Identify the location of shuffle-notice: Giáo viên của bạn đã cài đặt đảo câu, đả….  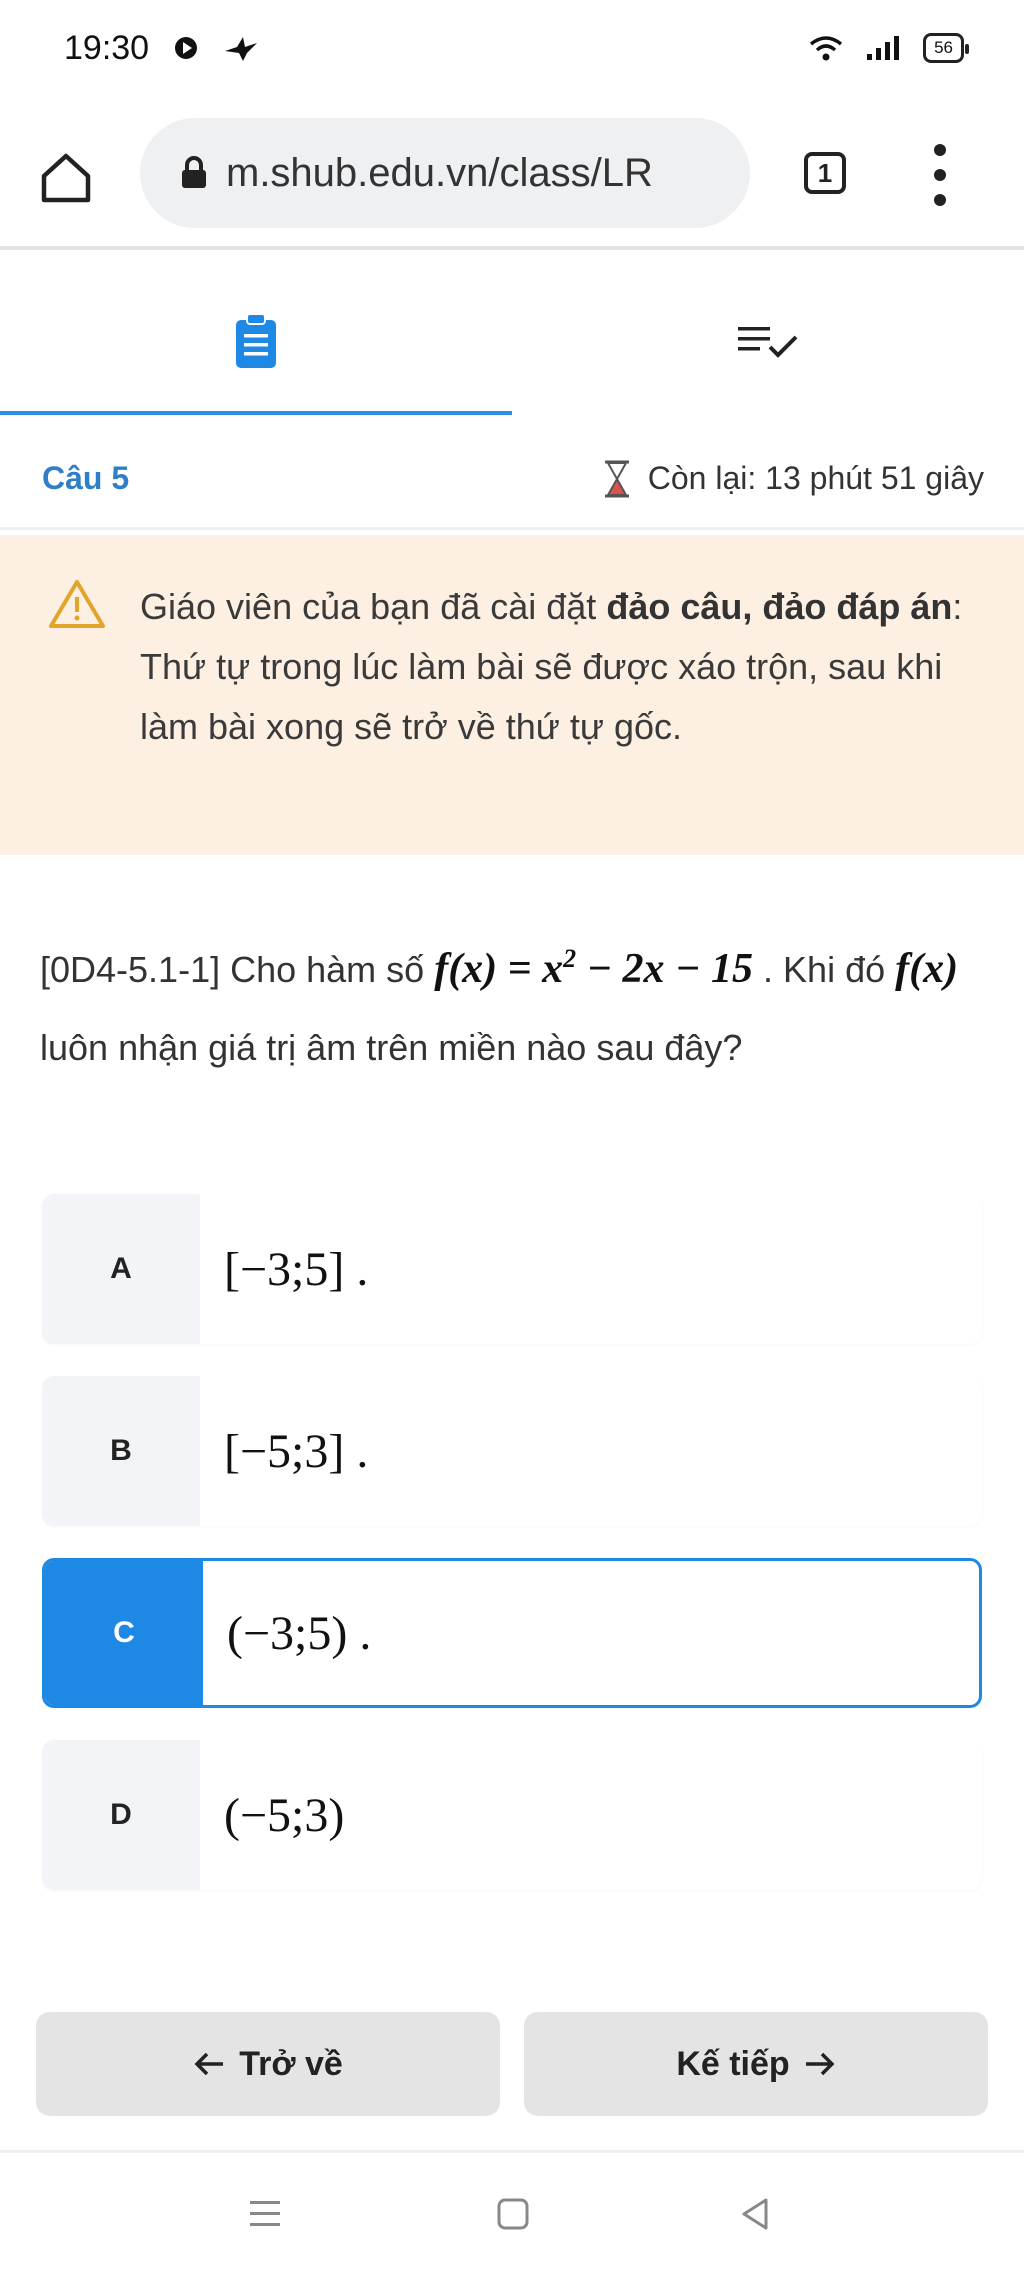
(512, 695).